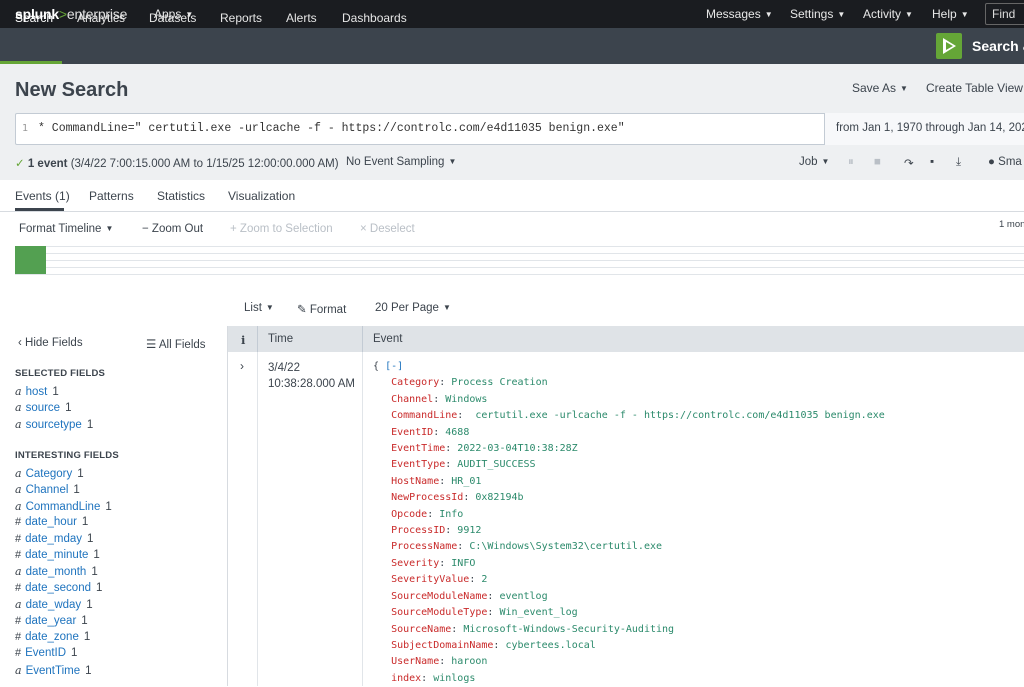  What do you see at coordinates (466, 481) in the screenshot?
I see `event-field-value: HR_01` at bounding box center [466, 481].